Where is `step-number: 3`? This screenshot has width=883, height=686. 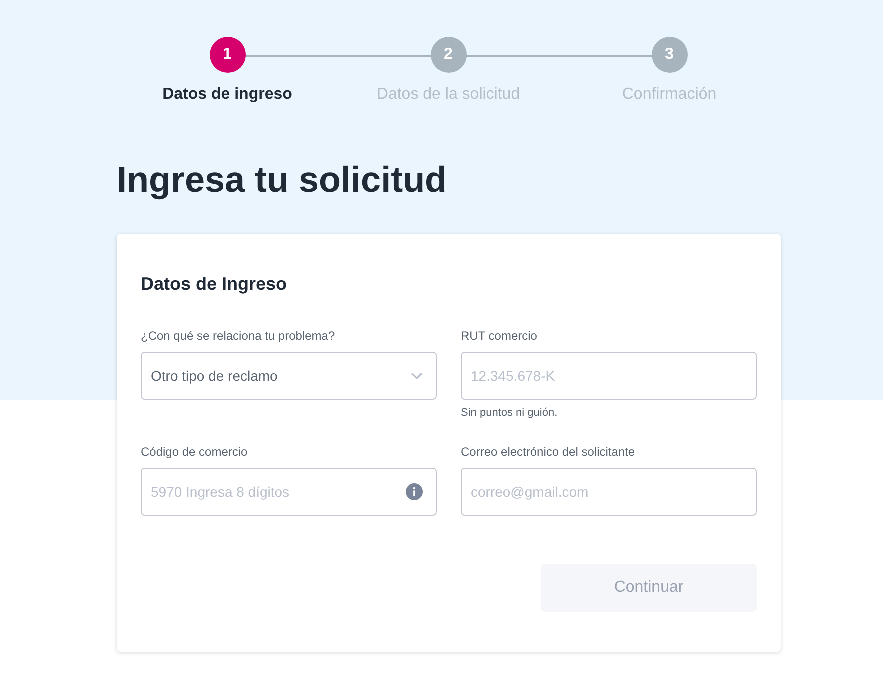
step-number: 3 is located at coordinates (670, 55).